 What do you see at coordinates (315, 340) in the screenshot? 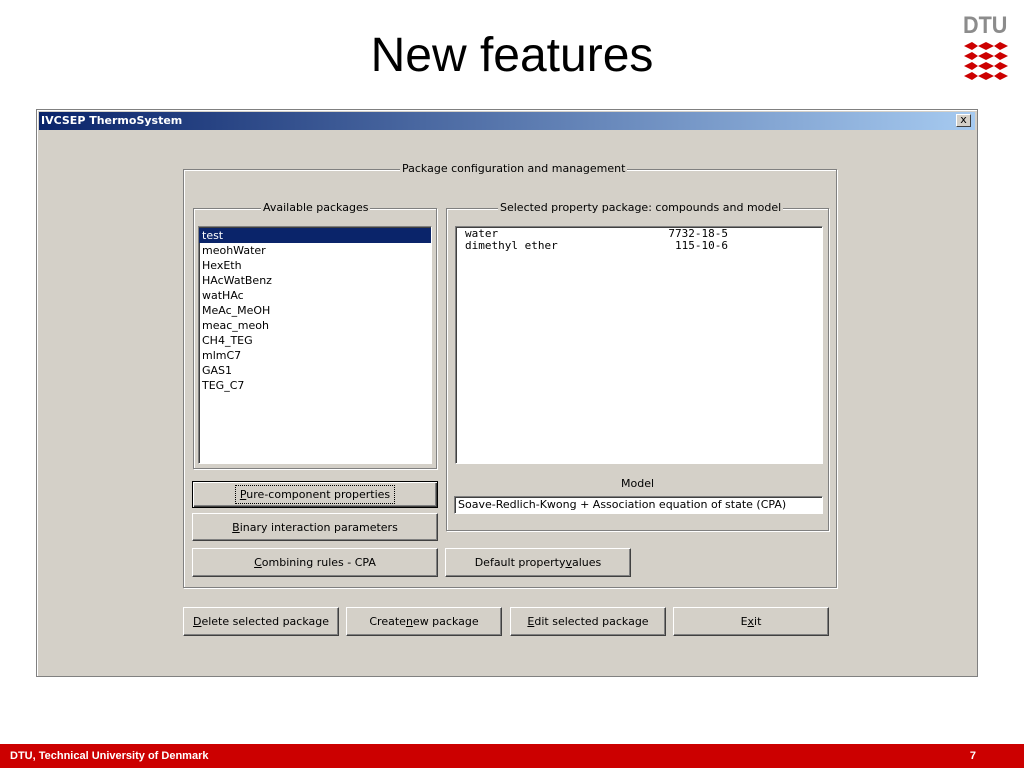
I see `package-list-item: CH4_TEG` at bounding box center [315, 340].